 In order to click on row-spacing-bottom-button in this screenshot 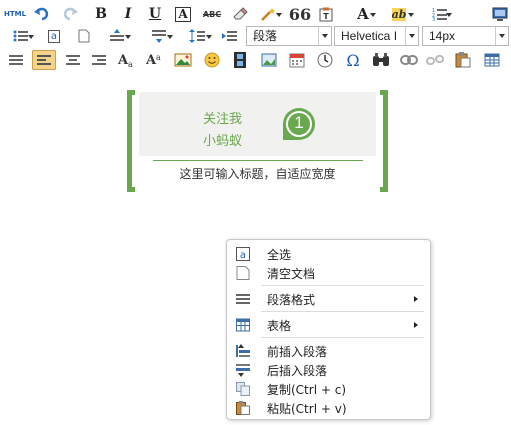, I will do `click(159, 36)`.